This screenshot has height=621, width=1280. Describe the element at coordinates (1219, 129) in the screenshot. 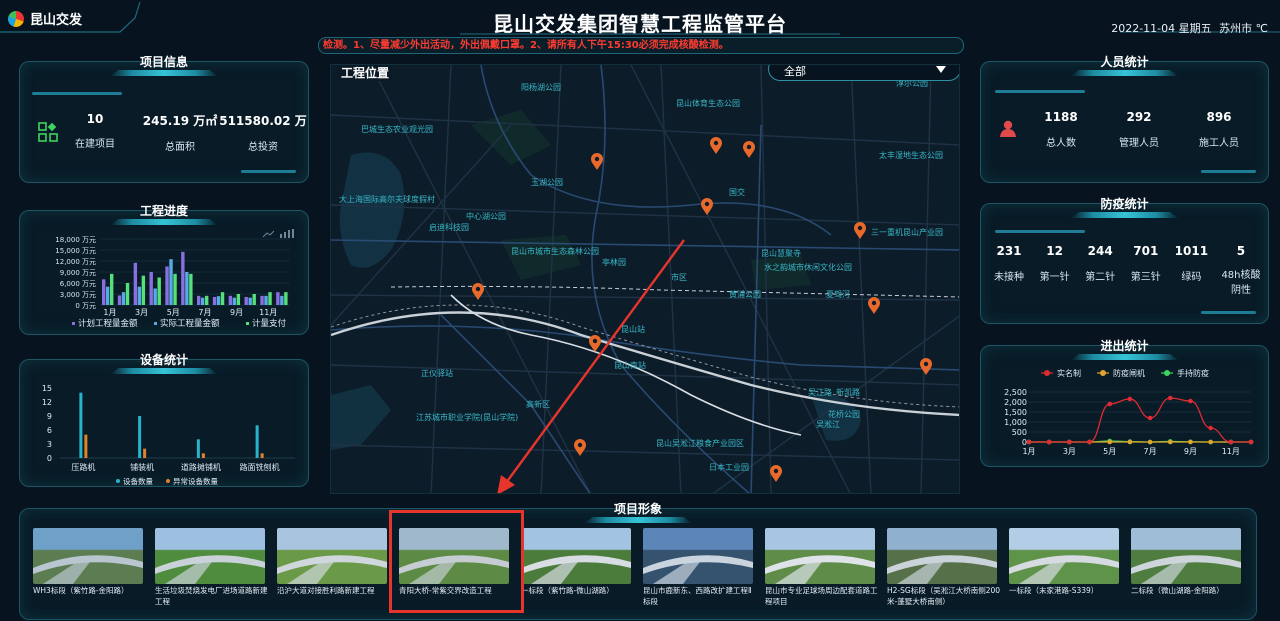

I see `stat-workers: 896 施工人员` at that location.